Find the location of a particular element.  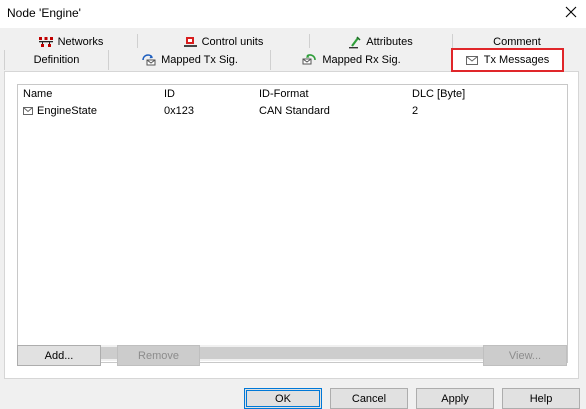

tab-definition: Definition is located at coordinates (56, 60).